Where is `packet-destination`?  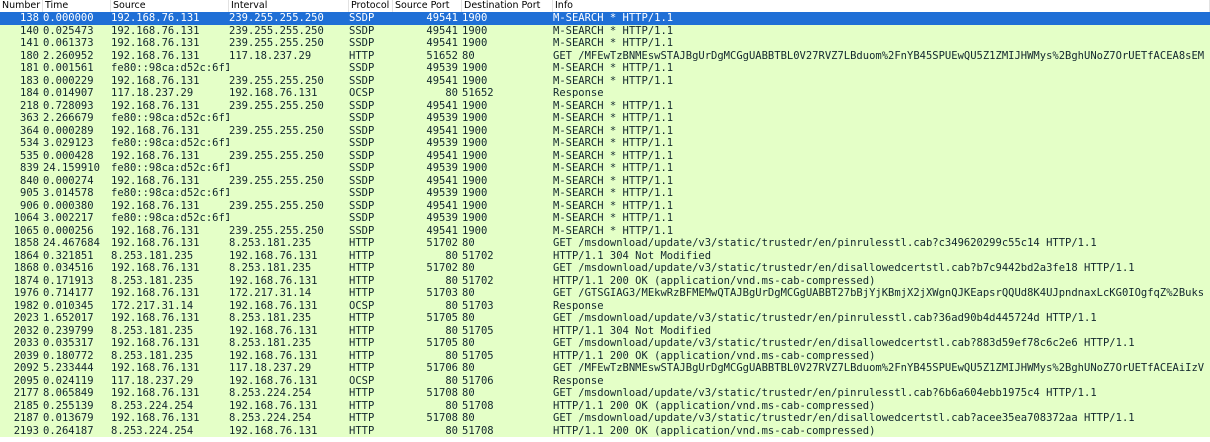
packet-destination is located at coordinates (289, 168).